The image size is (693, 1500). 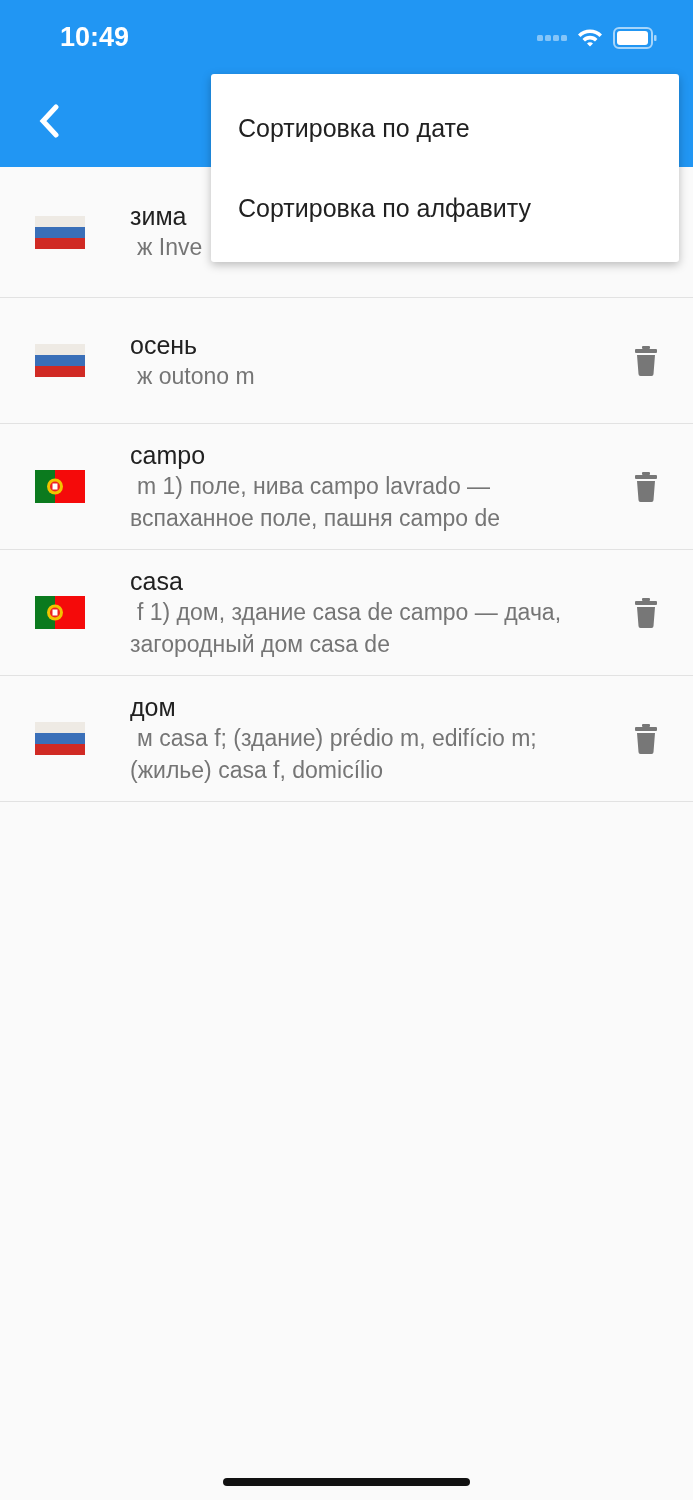 What do you see at coordinates (153, 706) in the screenshot?
I see `word-title: дом` at bounding box center [153, 706].